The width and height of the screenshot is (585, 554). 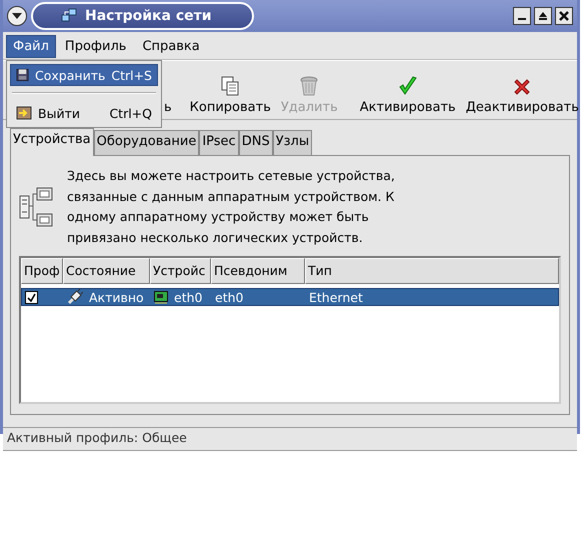 What do you see at coordinates (106, 271) in the screenshot?
I see `column-header: Состояние` at bounding box center [106, 271].